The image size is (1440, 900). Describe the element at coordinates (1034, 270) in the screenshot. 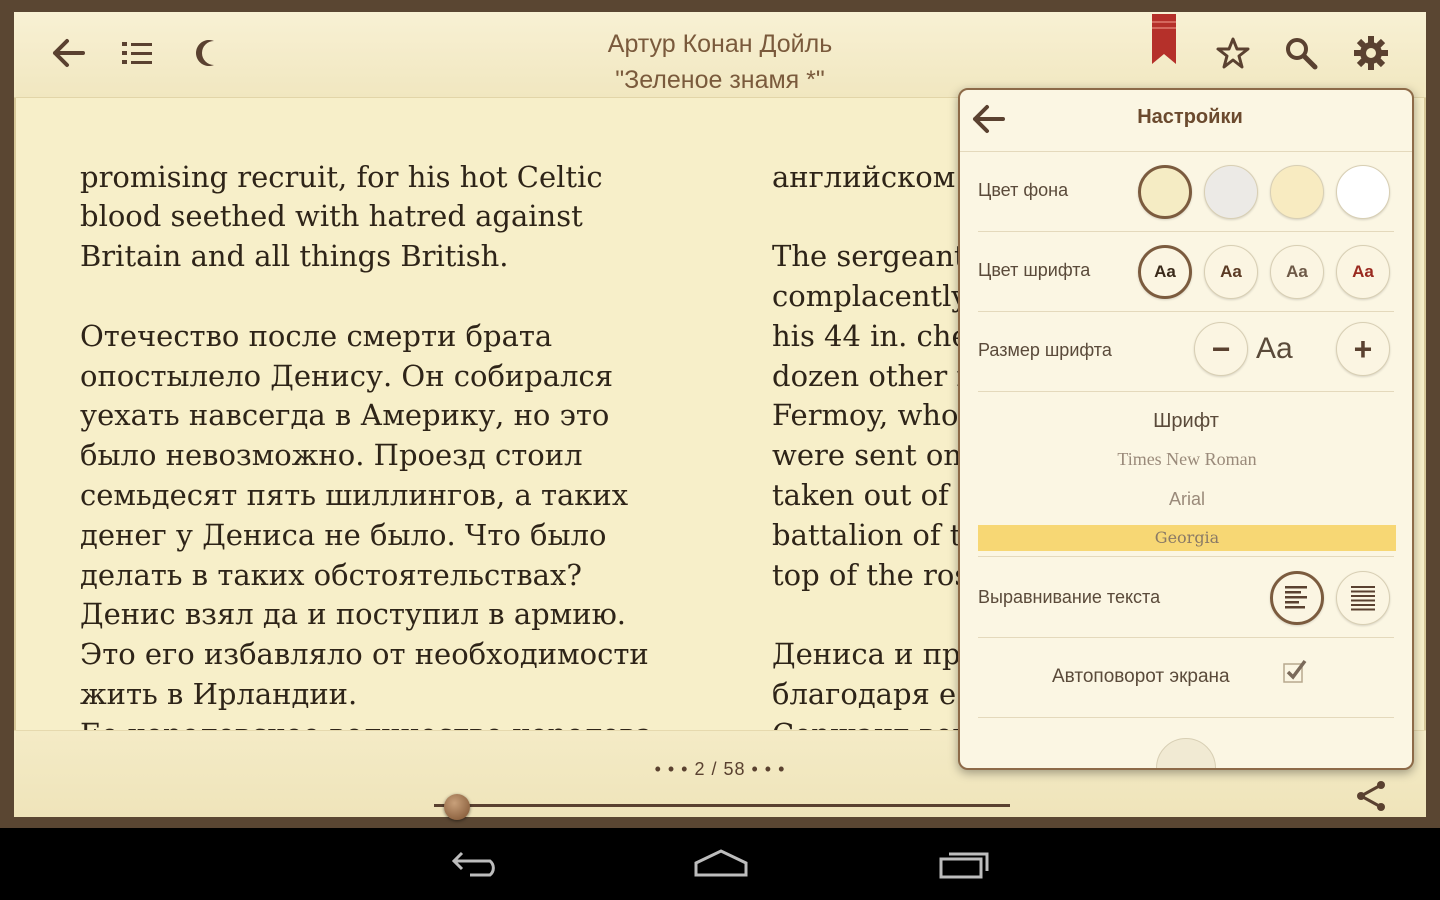

I see `font-color-label: Цвет шрифта` at that location.